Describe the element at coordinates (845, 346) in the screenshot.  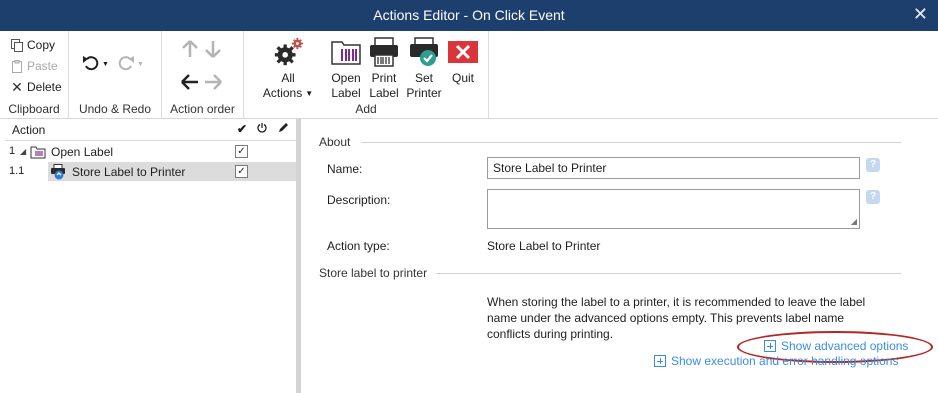
I see `show-advanced-options-label: Show advanced options` at that location.